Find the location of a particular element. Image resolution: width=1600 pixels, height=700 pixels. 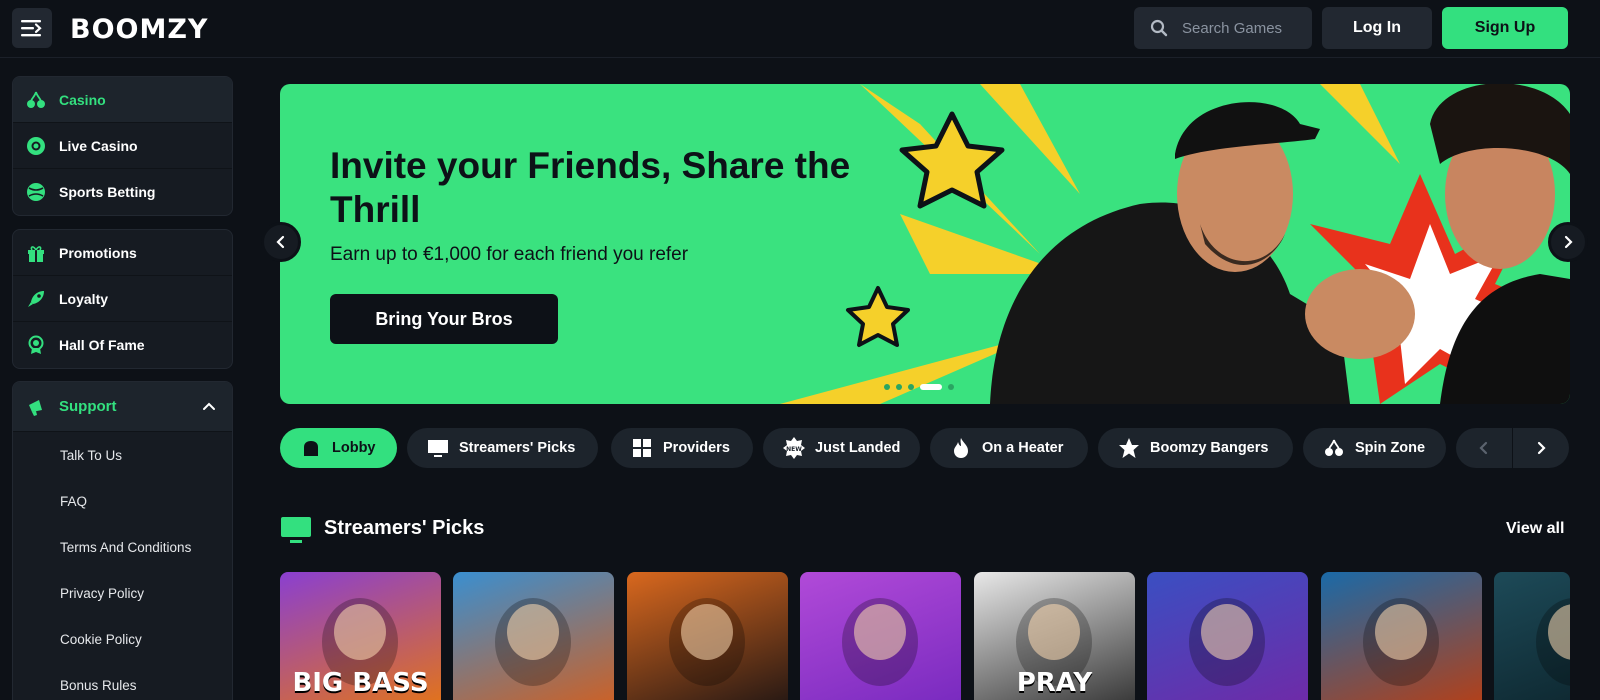

support-item-privacy: Privacy Policy is located at coordinates (122, 593).